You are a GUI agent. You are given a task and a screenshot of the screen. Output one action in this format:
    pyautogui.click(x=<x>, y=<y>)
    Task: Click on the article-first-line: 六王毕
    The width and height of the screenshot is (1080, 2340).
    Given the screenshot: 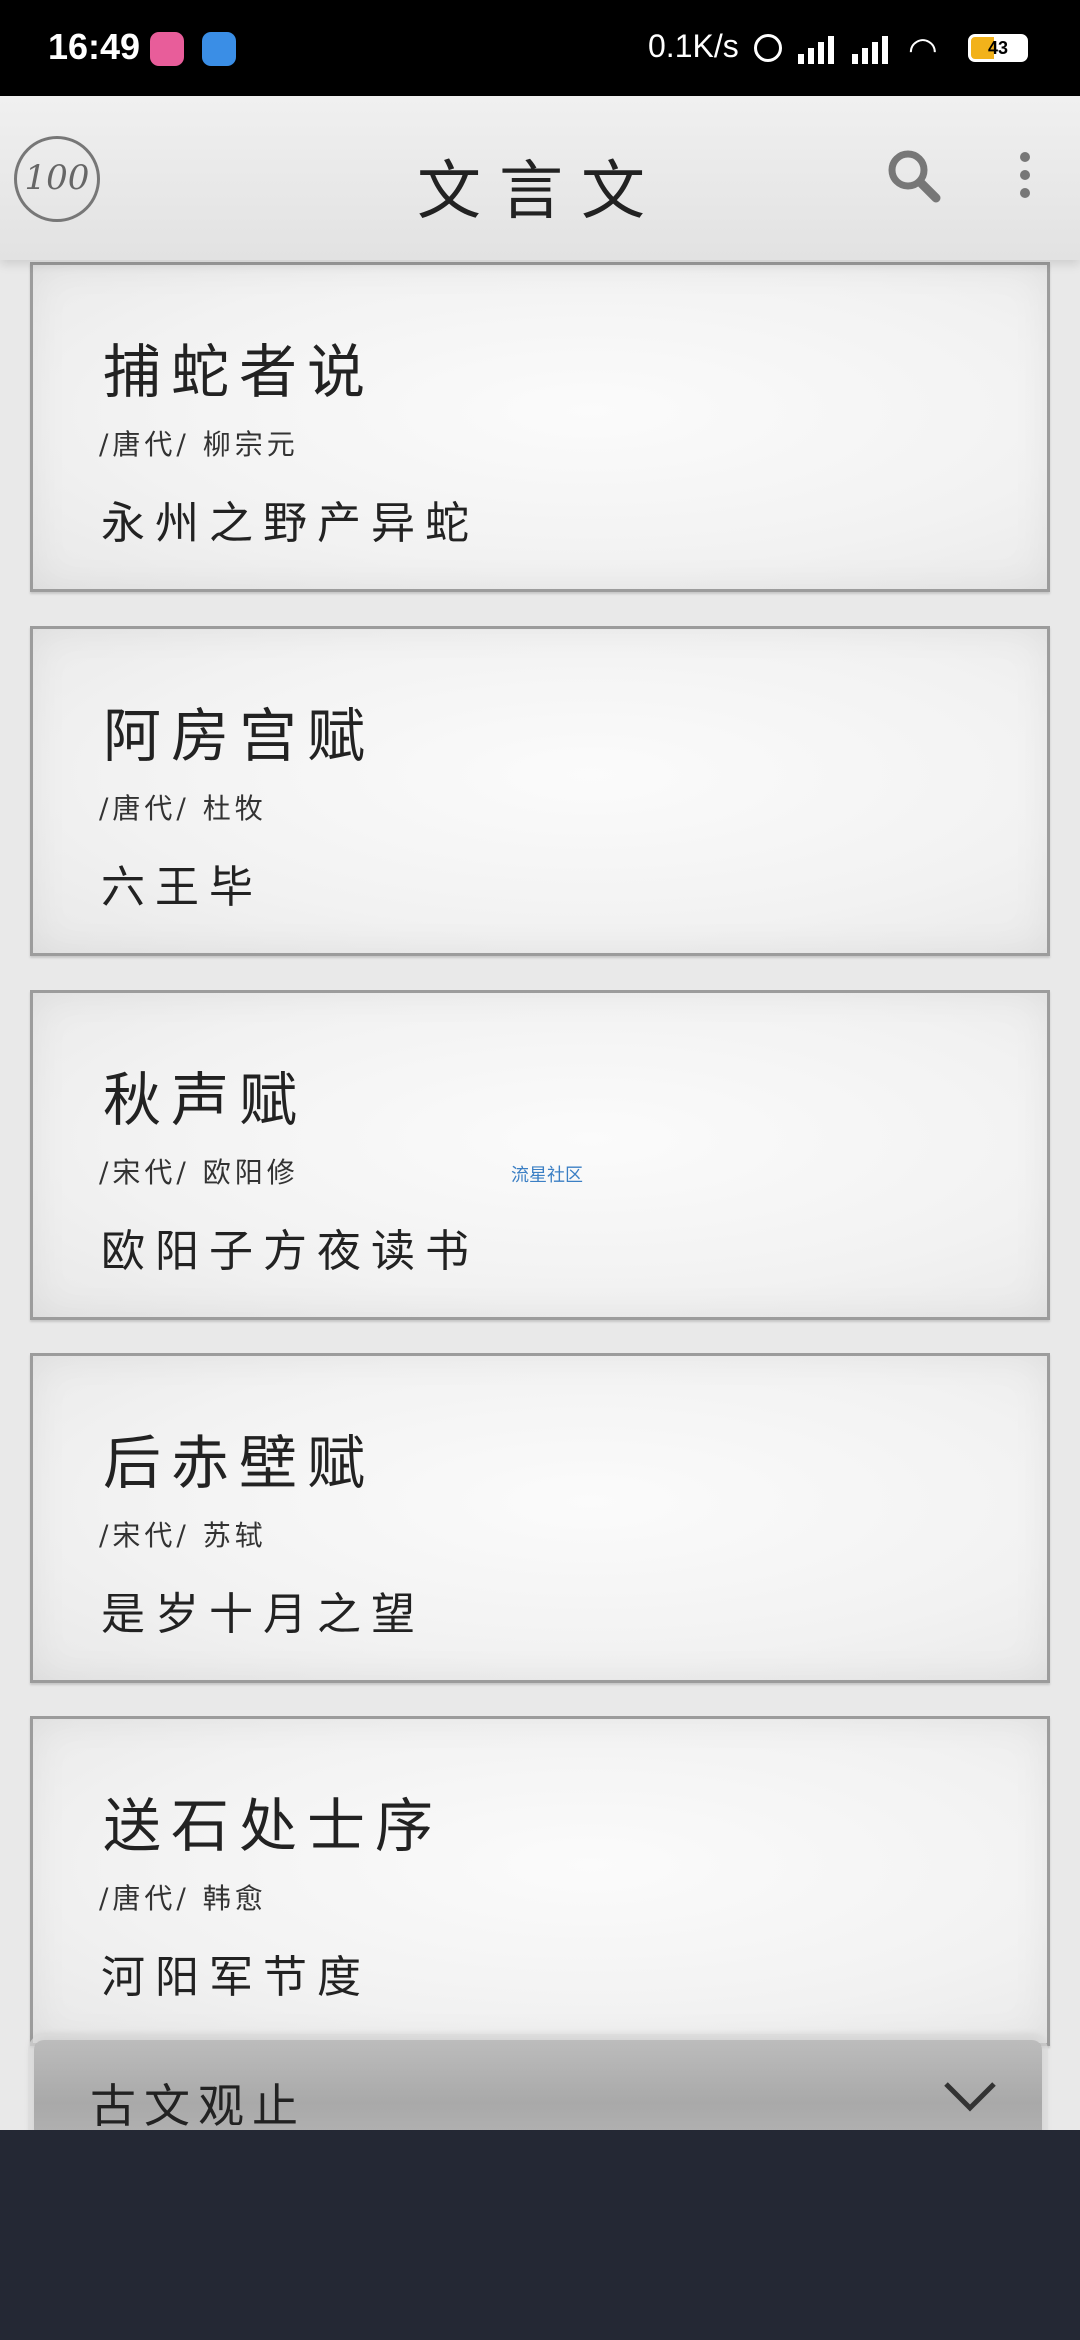 What is the action you would take?
    pyautogui.click(x=182, y=887)
    